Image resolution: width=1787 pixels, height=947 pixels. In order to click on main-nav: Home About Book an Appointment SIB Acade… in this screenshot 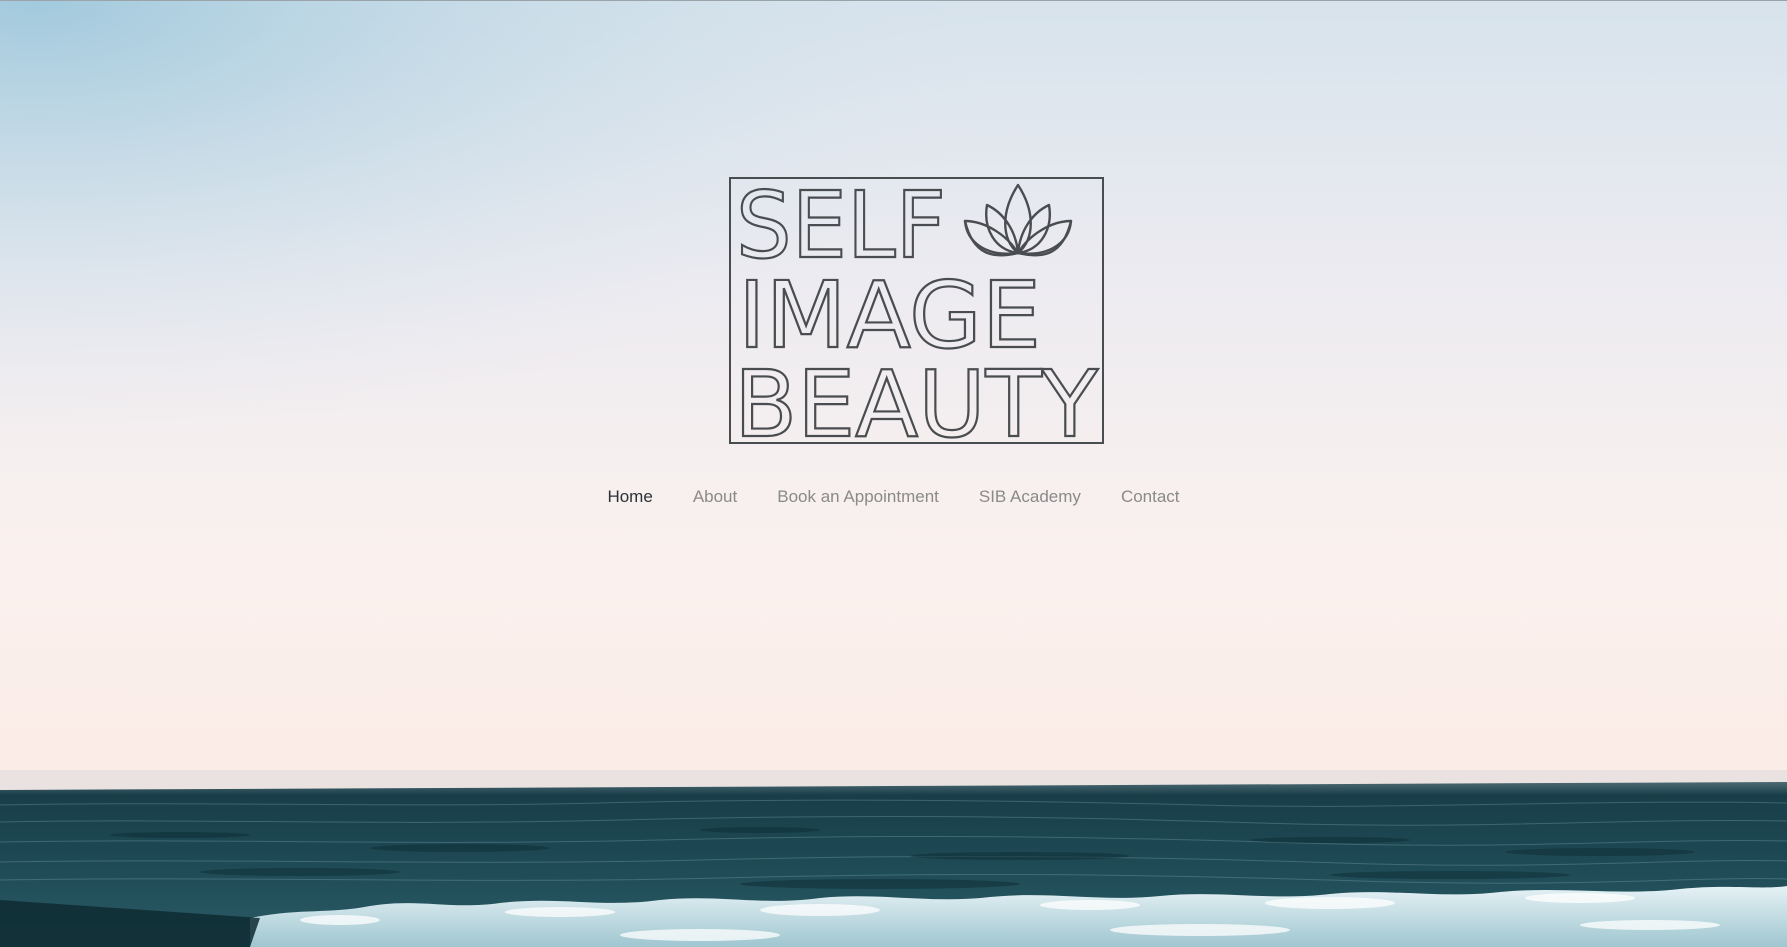, I will do `click(893, 497)`.